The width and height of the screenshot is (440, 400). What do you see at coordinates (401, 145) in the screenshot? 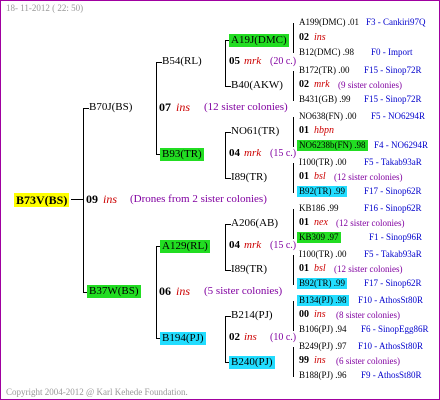
I see `g5-bottom-origin: F4 - NO6294R` at bounding box center [401, 145].